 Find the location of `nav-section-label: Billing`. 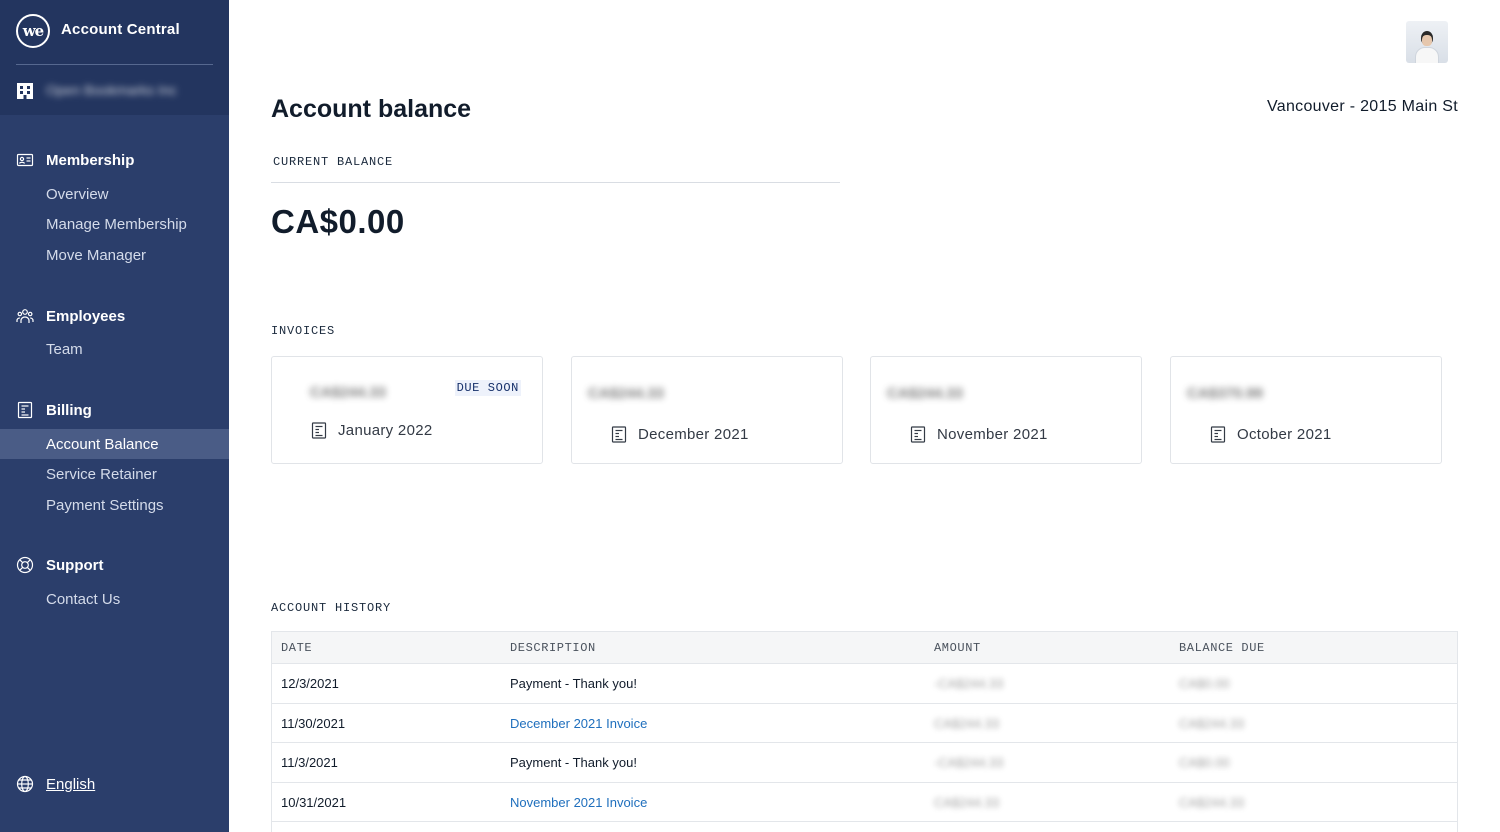

nav-section-label: Billing is located at coordinates (69, 410).